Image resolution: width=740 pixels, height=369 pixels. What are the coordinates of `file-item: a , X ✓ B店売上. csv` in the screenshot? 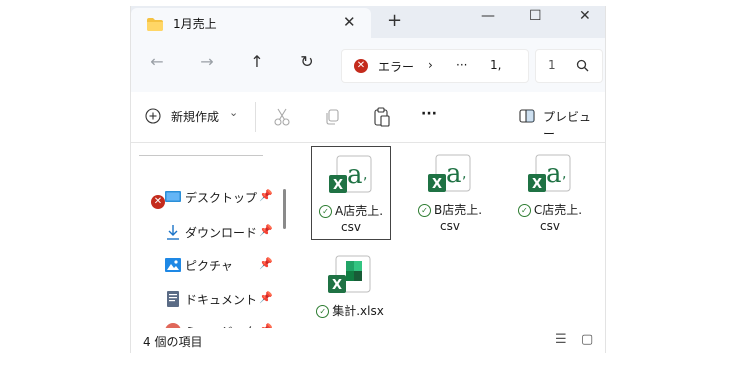 It's located at (450, 192).